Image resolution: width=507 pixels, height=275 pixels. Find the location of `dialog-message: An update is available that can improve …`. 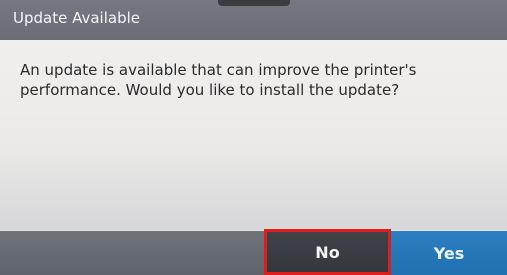

dialog-message: An update is available that can improve … is located at coordinates (218, 80).